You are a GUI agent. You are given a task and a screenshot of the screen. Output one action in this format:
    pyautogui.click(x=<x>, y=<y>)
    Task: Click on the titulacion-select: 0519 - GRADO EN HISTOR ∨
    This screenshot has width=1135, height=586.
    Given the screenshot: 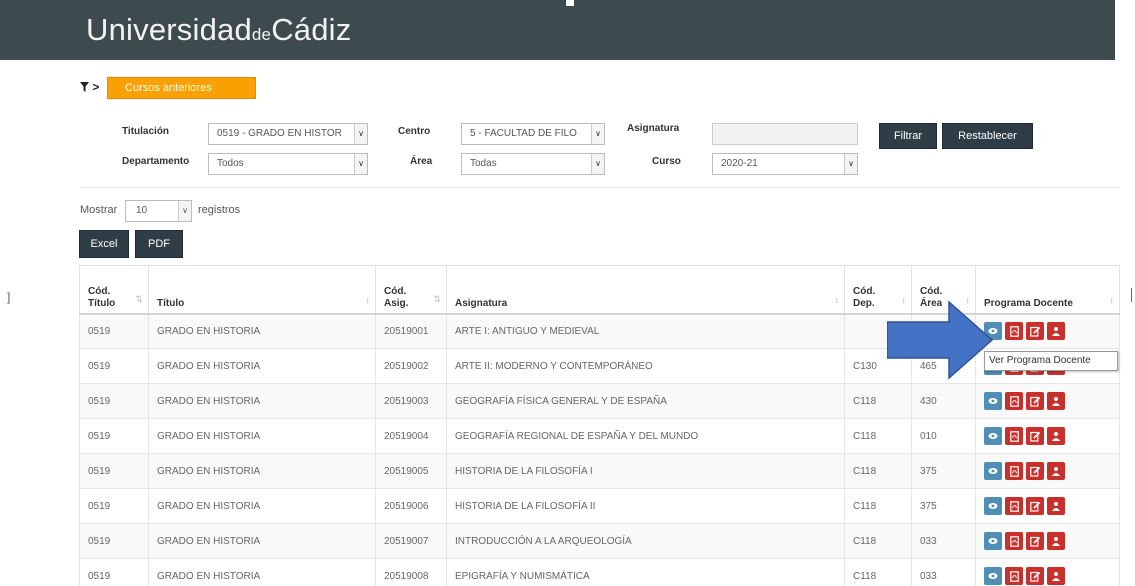 What is the action you would take?
    pyautogui.click(x=288, y=134)
    